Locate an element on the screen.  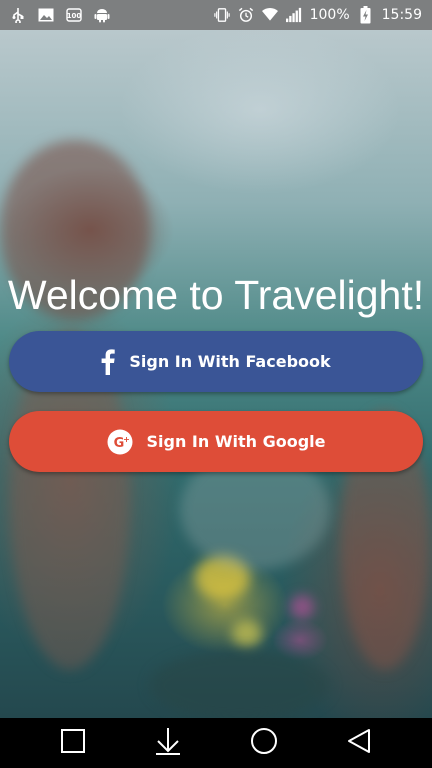
facebook-sign-in-label: Sign In With Facebook is located at coordinates (230, 361).